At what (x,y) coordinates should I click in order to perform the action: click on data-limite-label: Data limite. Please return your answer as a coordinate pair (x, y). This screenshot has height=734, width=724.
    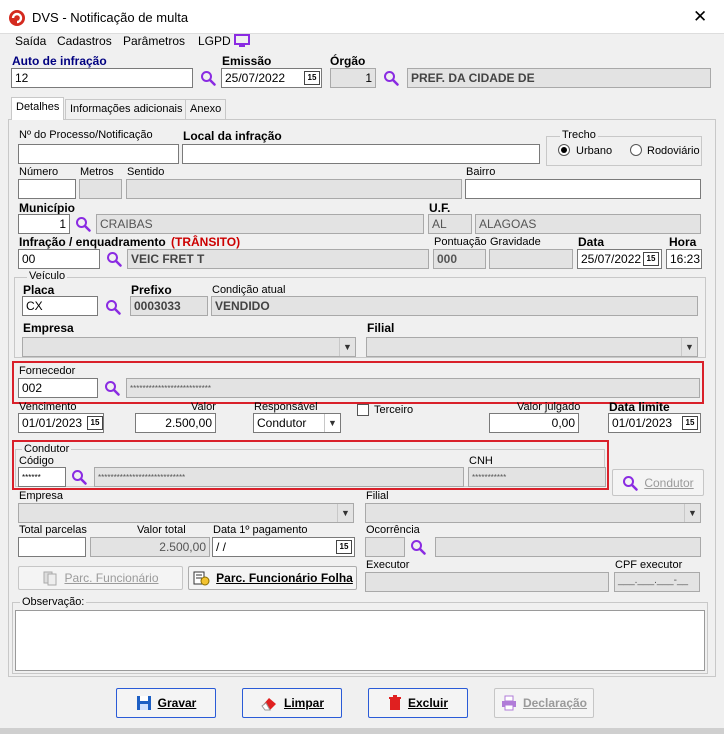
    Looking at the image, I should click on (639, 407).